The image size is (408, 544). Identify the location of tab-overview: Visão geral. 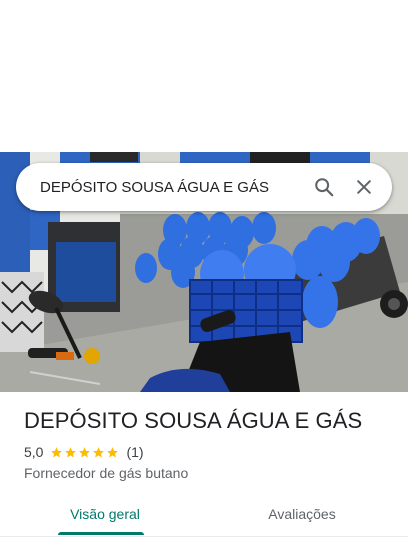
(105, 515).